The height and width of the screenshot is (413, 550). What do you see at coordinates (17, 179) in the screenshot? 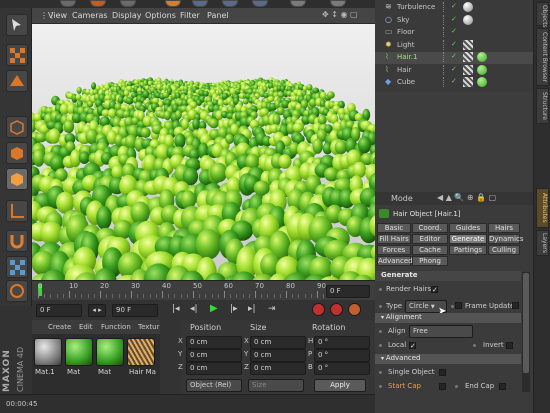
I see `object-mode-icon` at bounding box center [17, 179].